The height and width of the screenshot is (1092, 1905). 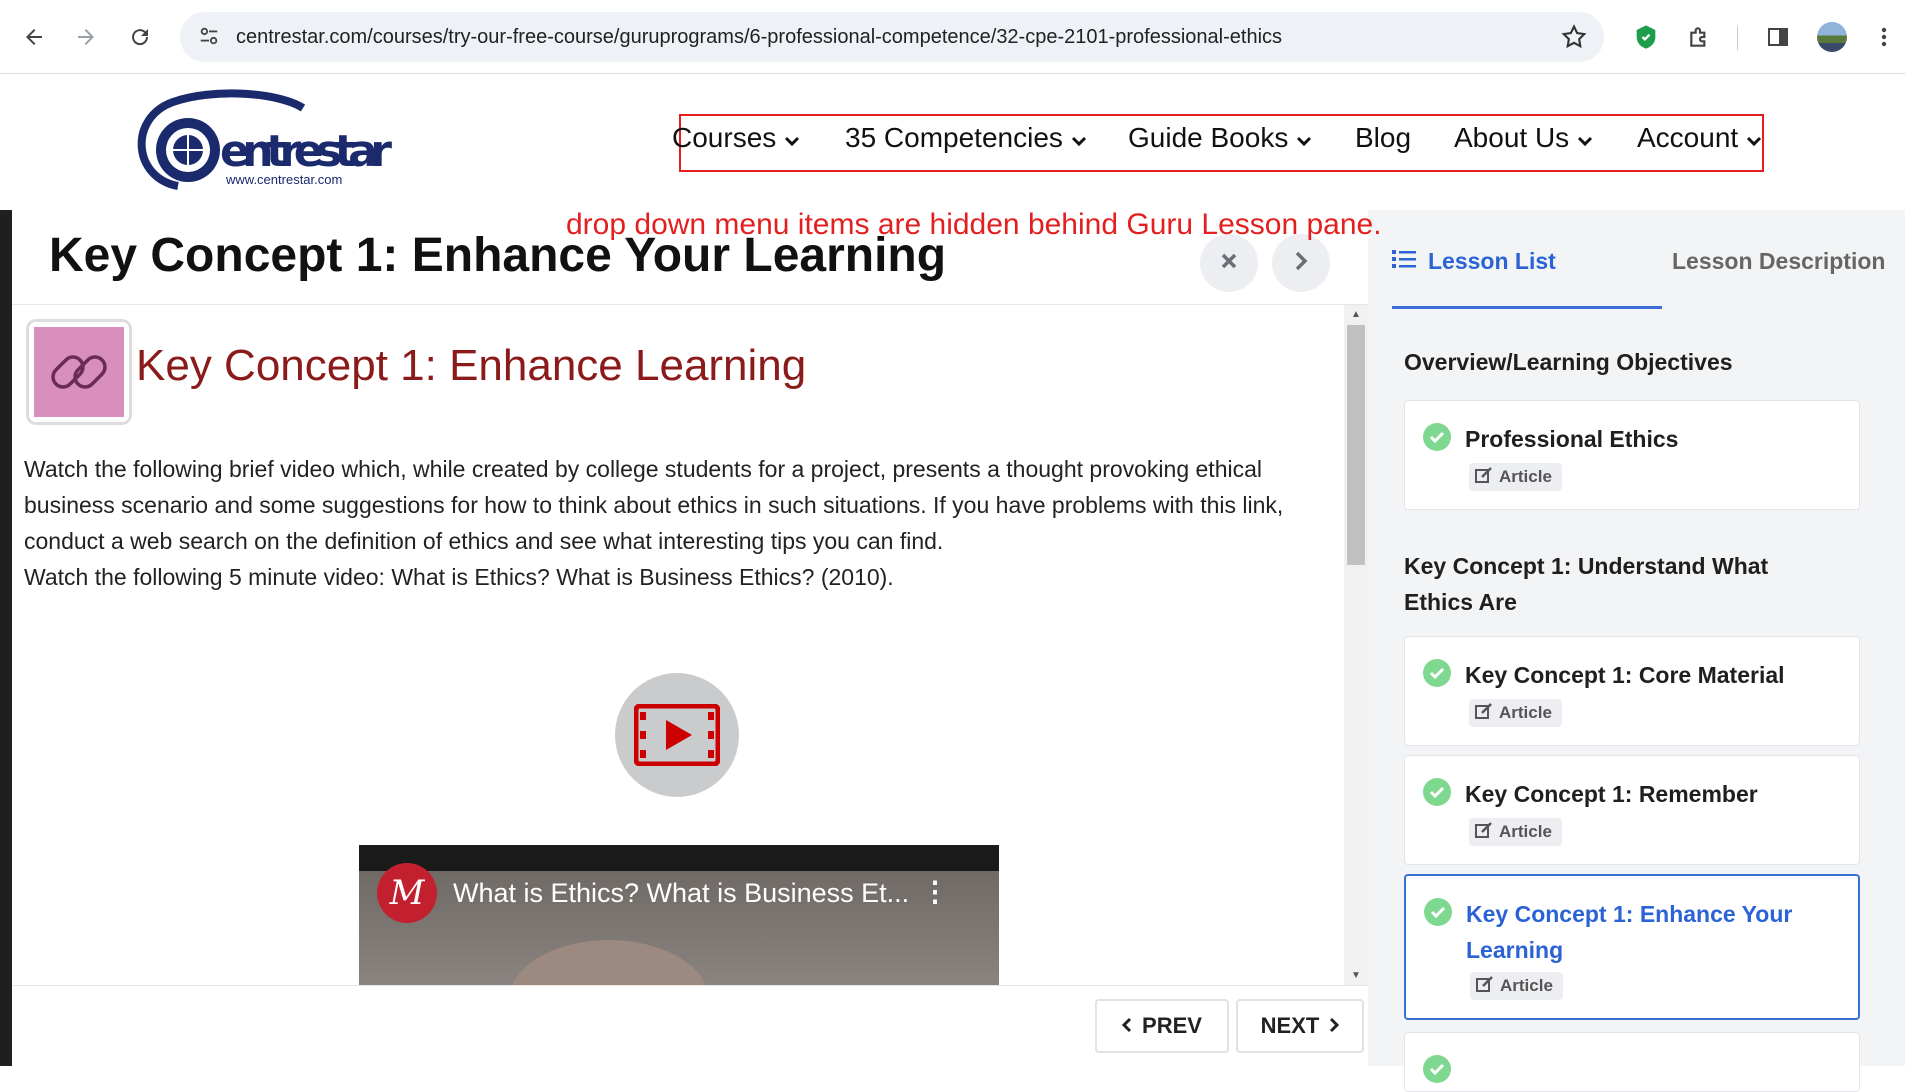 What do you see at coordinates (1568, 362) in the screenshot?
I see `section-heading: Overview/Learning Objectives` at bounding box center [1568, 362].